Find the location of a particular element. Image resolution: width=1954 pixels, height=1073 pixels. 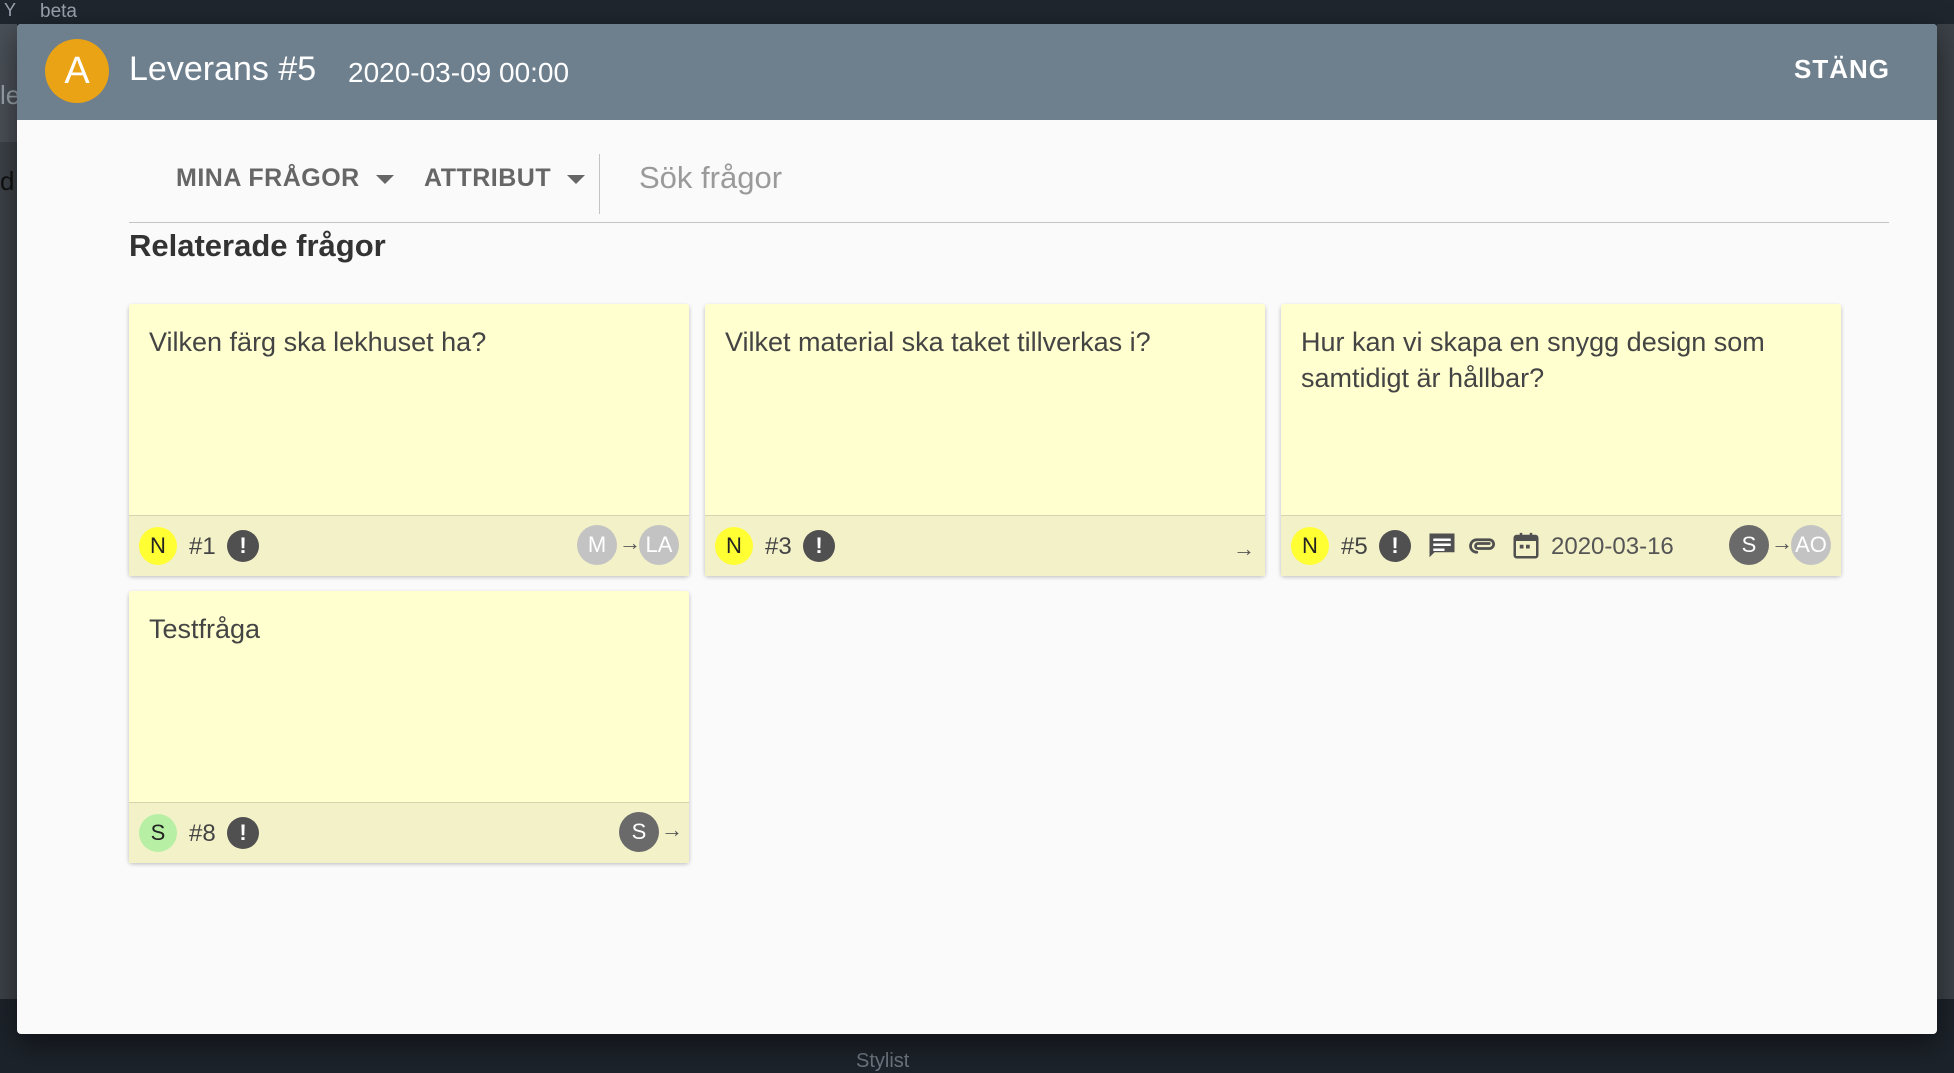

my-questions-label: MINA FRÅGOR is located at coordinates (268, 178).